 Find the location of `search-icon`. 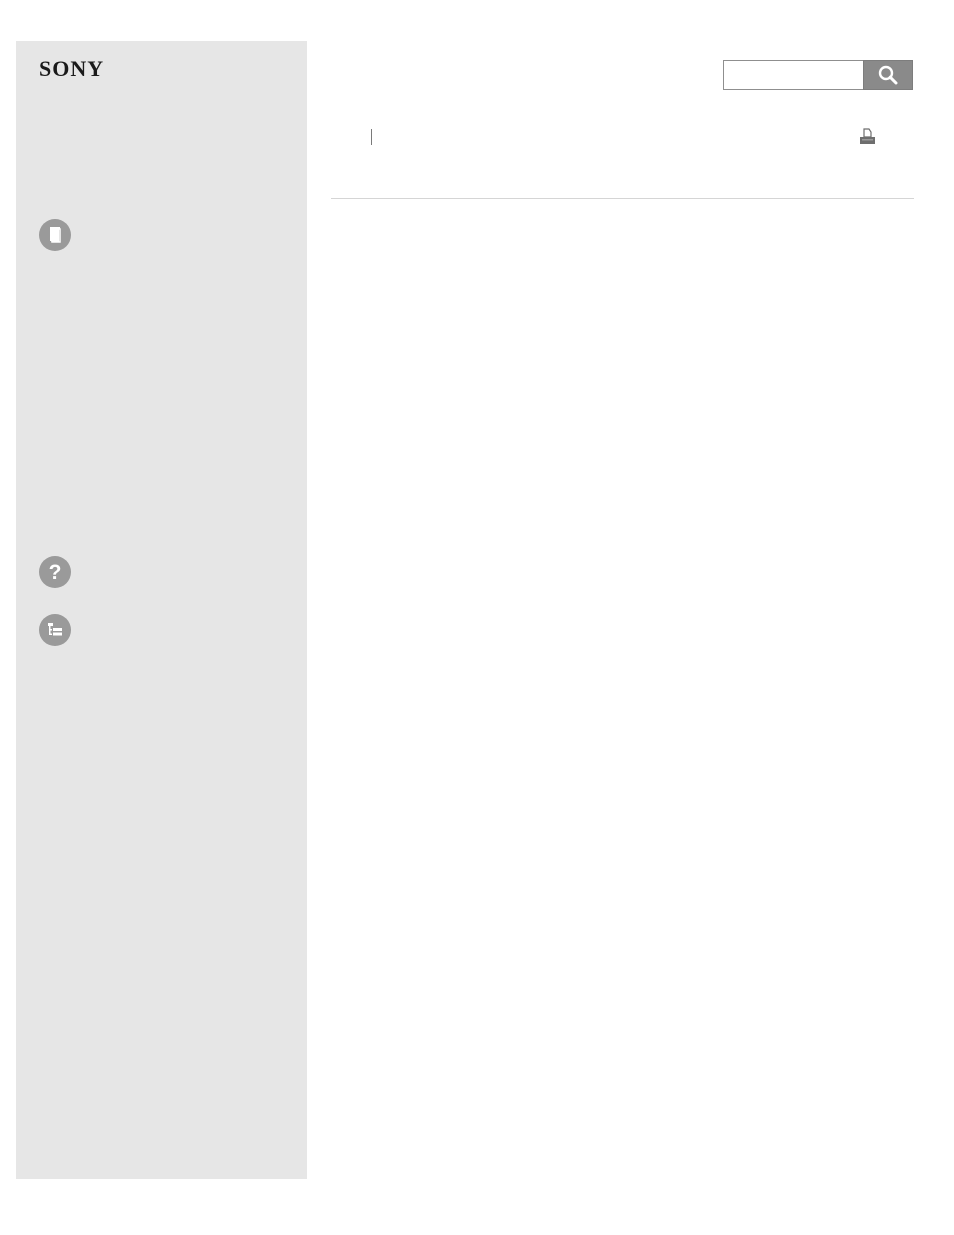

search-icon is located at coordinates (888, 75).